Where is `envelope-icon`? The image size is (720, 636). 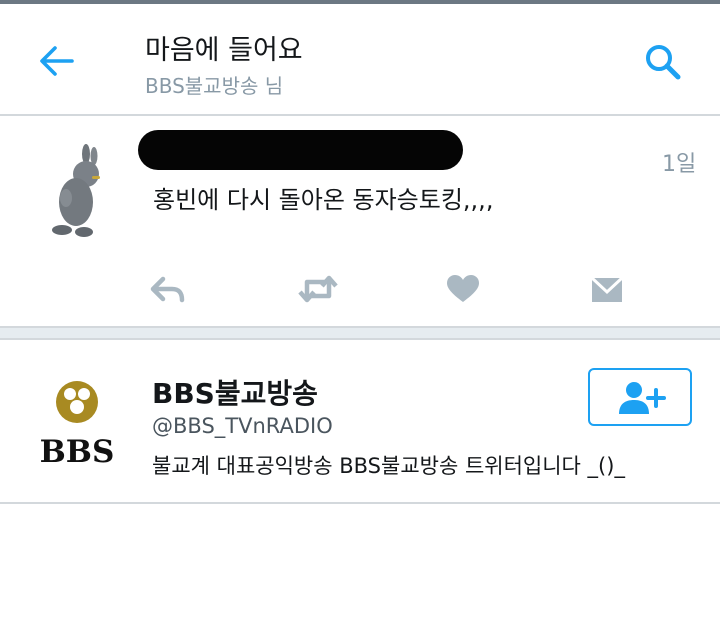
envelope-icon is located at coordinates (607, 289).